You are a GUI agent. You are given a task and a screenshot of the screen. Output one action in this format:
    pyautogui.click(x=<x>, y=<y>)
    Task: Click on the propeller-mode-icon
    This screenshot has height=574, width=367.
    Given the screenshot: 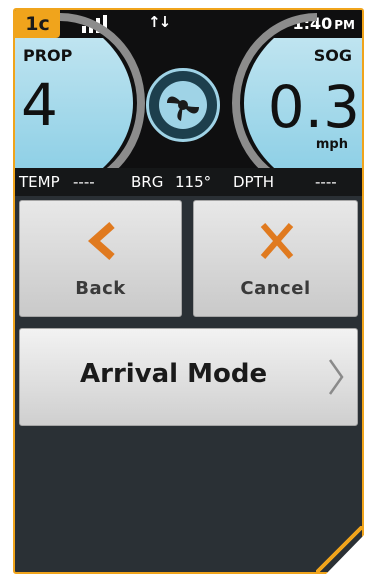 What is the action you would take?
    pyautogui.click(x=183, y=105)
    